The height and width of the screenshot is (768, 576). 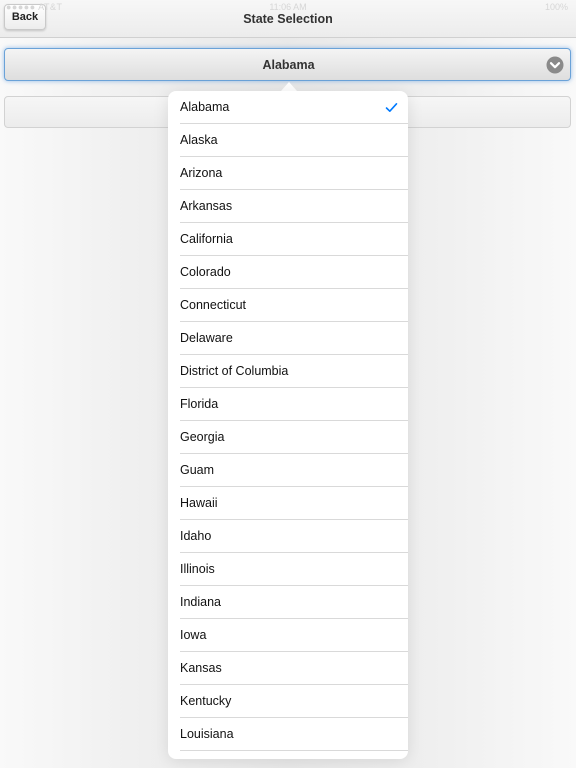 What do you see at coordinates (288, 536) in the screenshot?
I see `list-item: Idaho` at bounding box center [288, 536].